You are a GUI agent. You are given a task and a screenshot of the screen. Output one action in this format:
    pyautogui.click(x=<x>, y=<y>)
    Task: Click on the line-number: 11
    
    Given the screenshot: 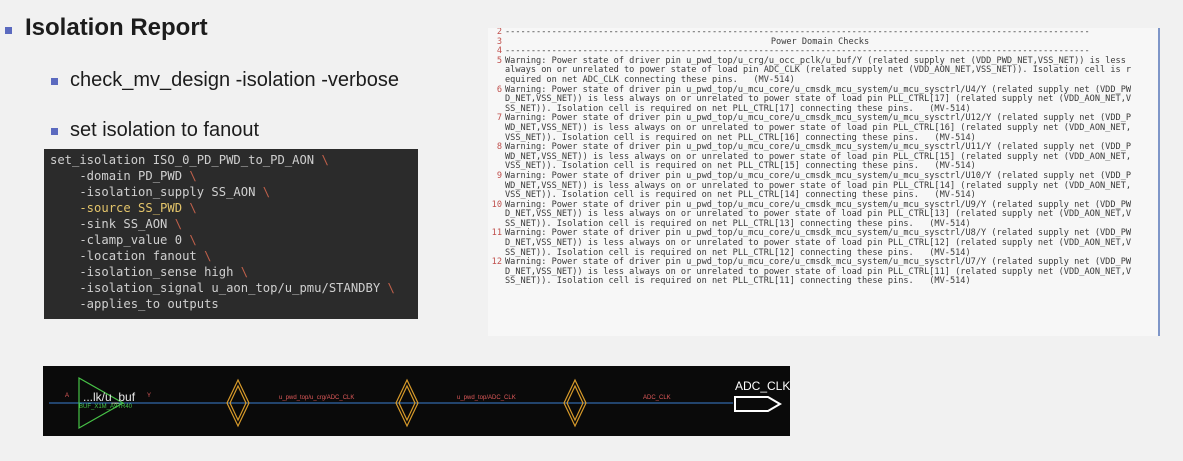 What is the action you would take?
    pyautogui.click(x=496, y=233)
    